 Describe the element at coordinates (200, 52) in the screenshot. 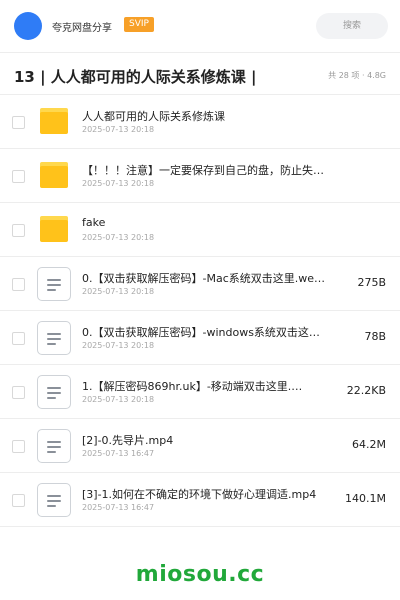

I see `header-divider` at that location.